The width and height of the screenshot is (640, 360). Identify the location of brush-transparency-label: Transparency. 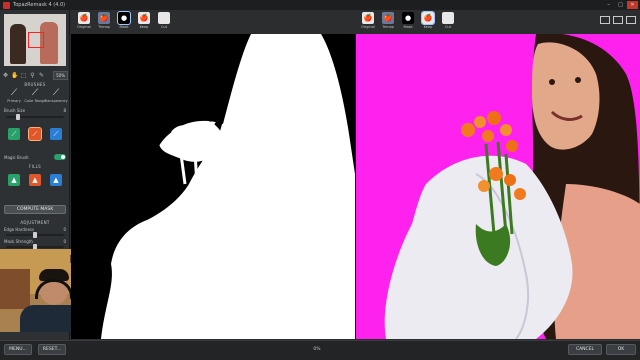
(56, 101).